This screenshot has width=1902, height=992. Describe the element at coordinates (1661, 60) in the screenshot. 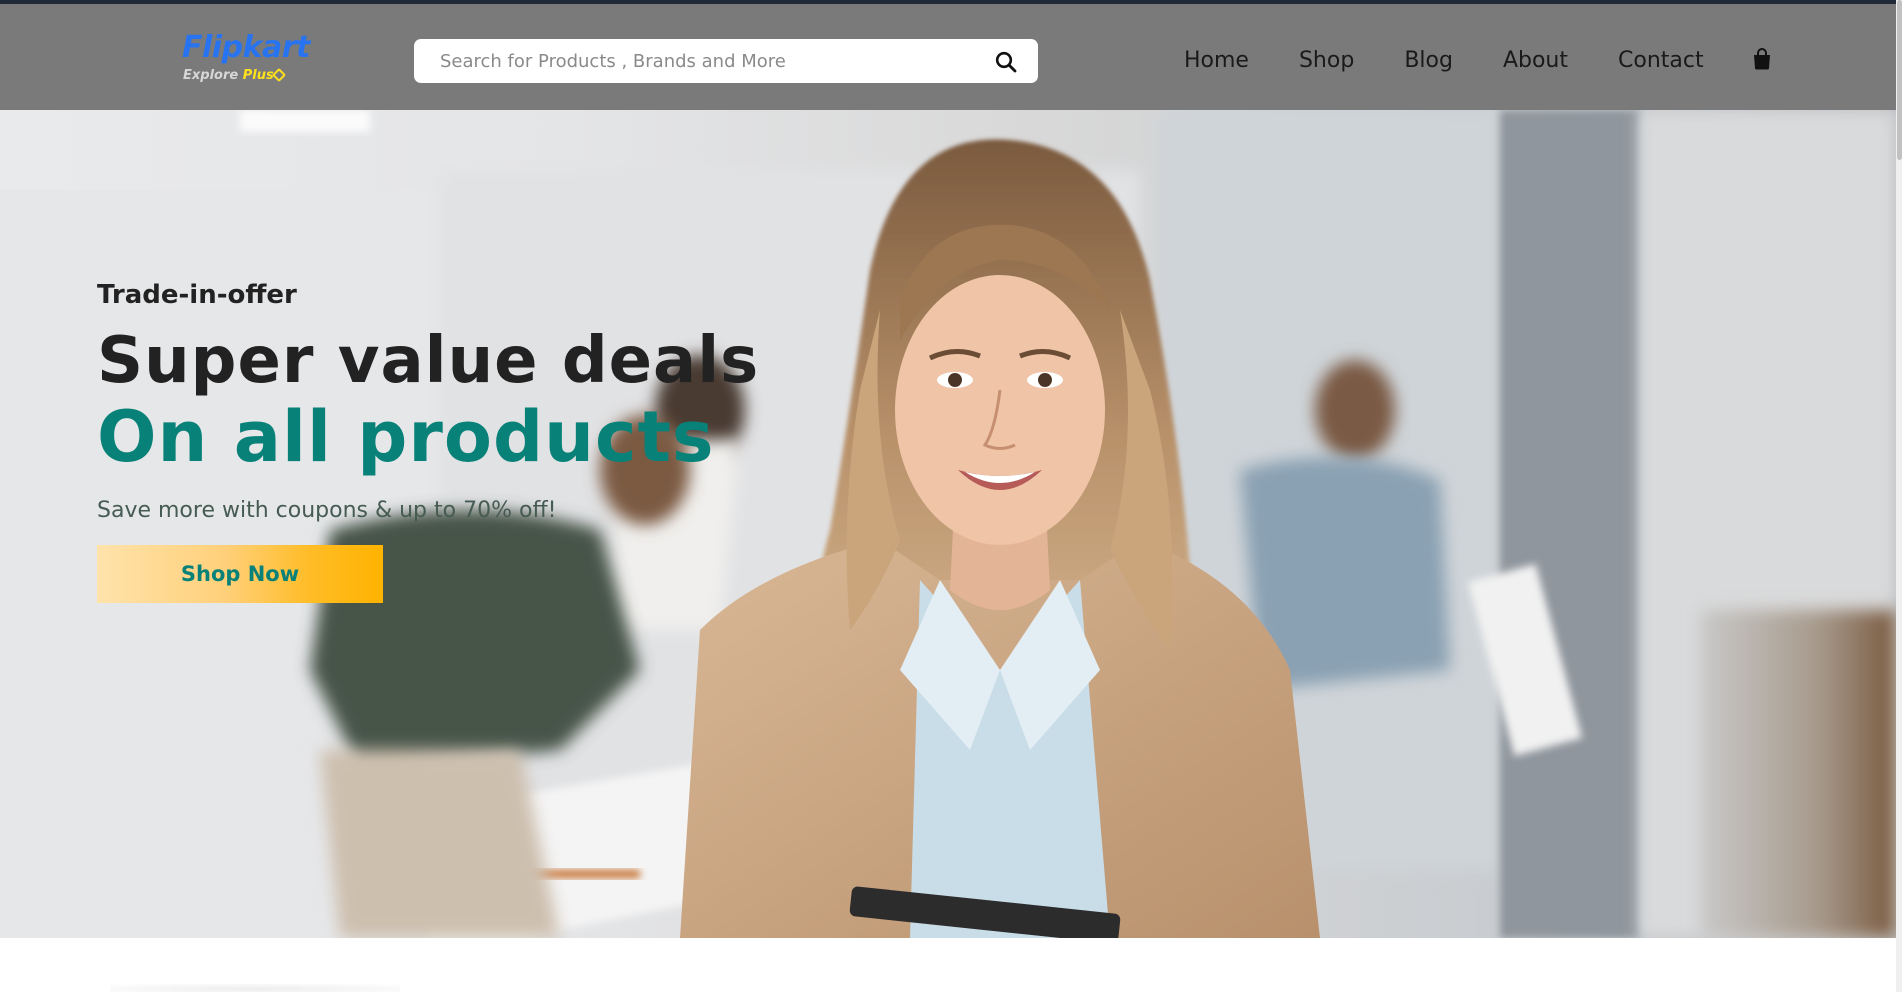

I see `nav-item-contact: Contact` at that location.